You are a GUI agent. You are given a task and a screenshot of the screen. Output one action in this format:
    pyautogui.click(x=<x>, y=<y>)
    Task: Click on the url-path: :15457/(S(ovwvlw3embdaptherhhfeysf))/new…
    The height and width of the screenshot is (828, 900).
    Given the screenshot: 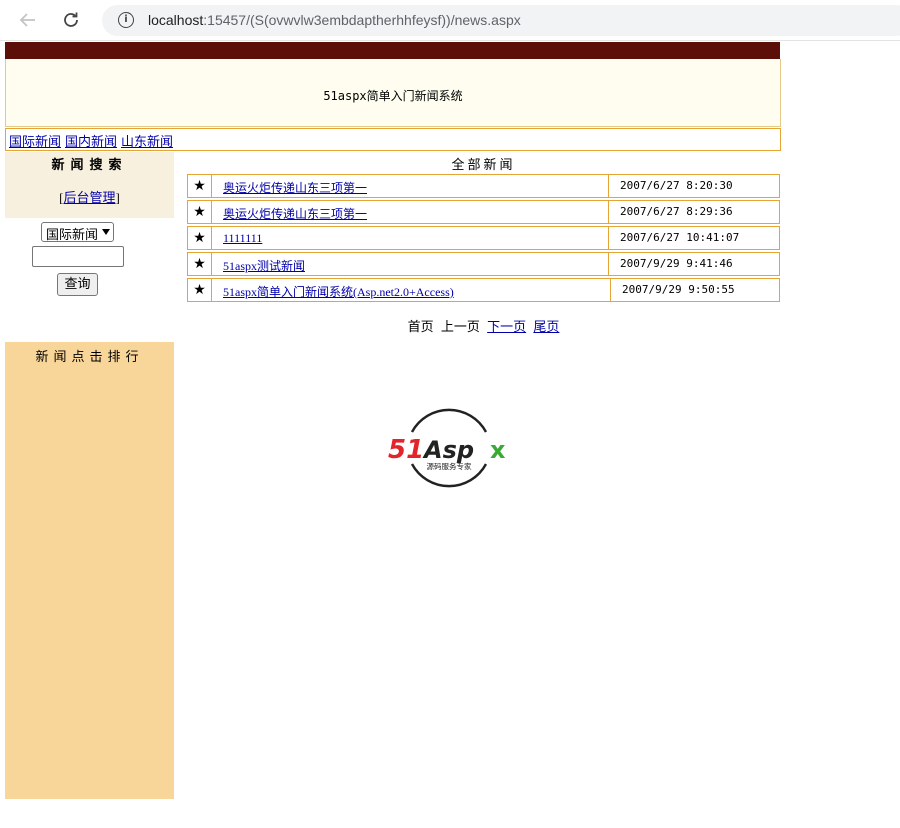 What is the action you would take?
    pyautogui.click(x=362, y=20)
    